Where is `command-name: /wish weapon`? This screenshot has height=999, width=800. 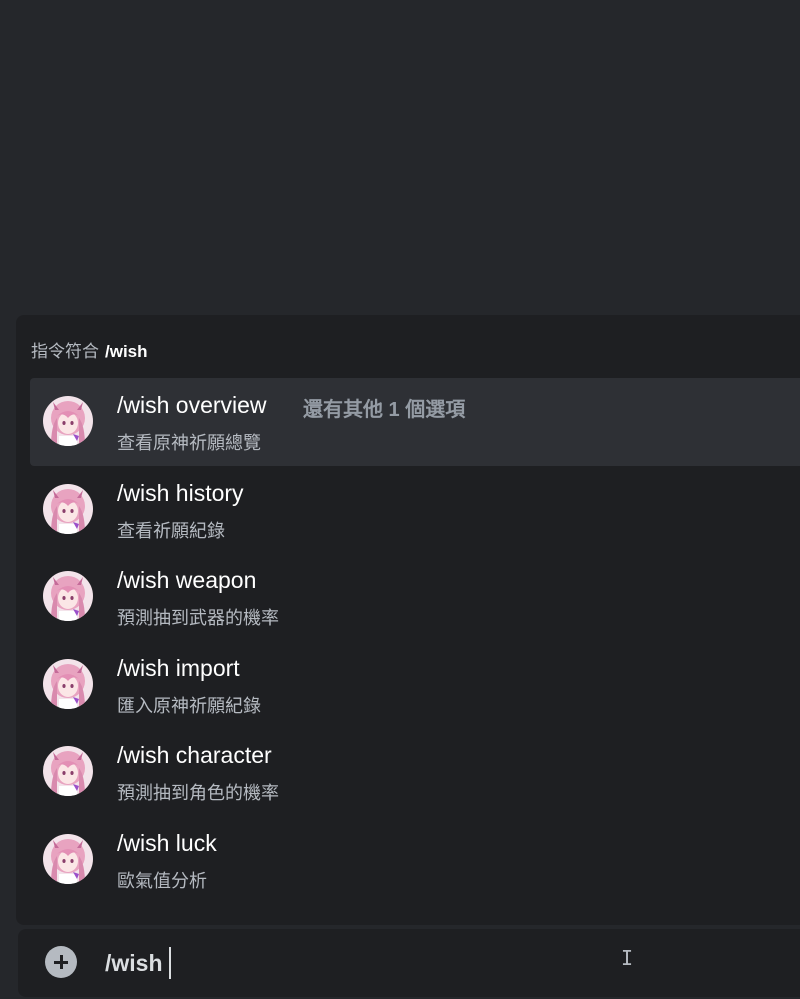 command-name: /wish weapon is located at coordinates (187, 580).